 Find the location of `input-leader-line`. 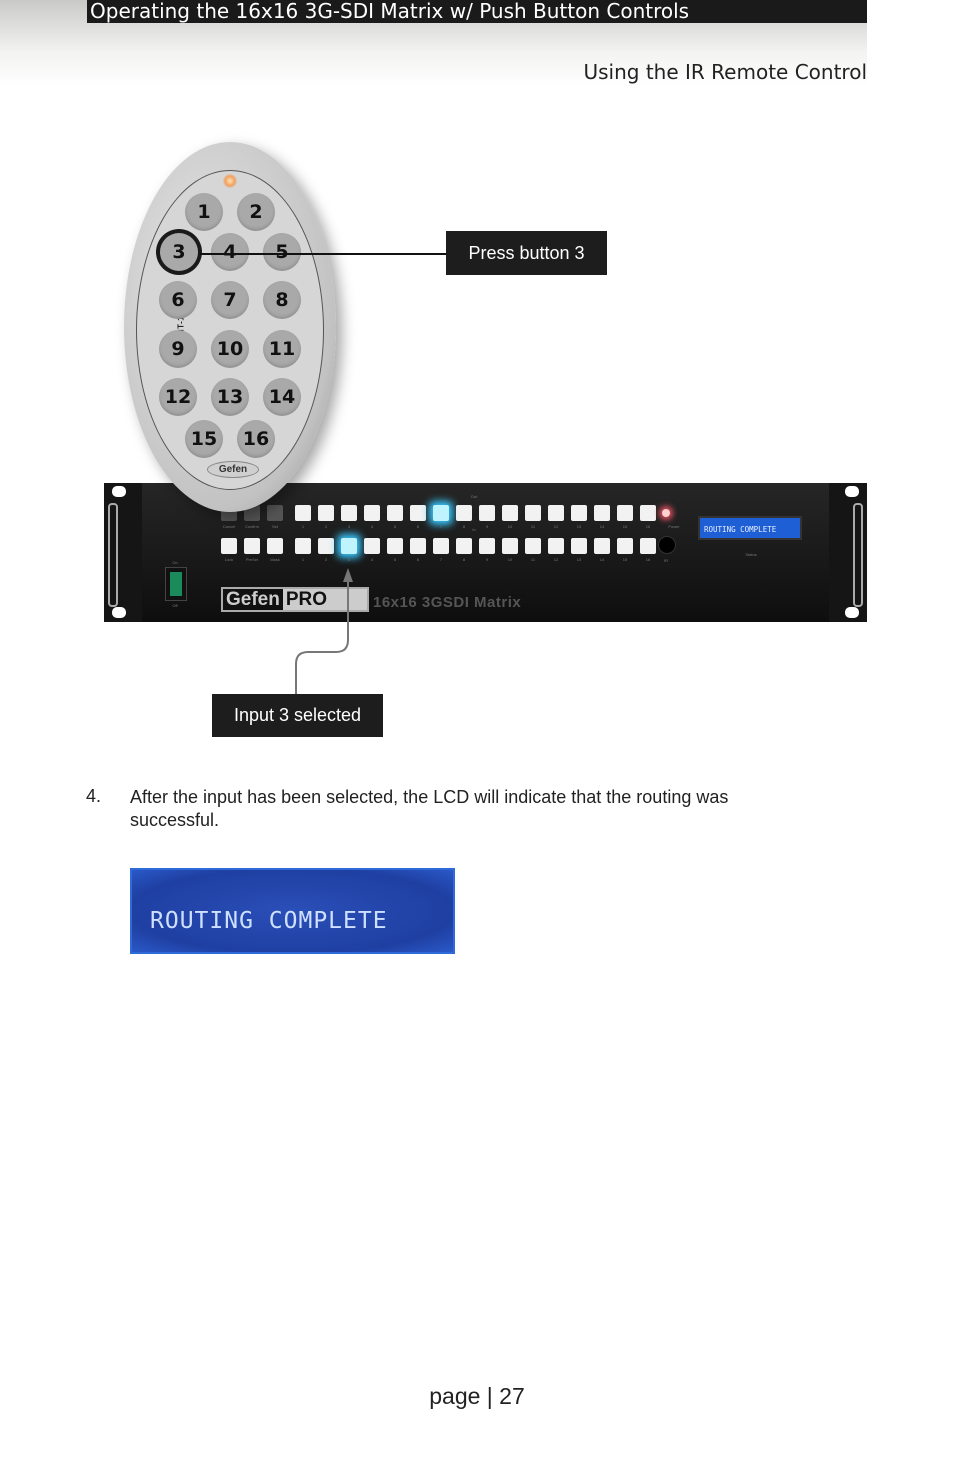

input-leader-line is located at coordinates (324, 631).